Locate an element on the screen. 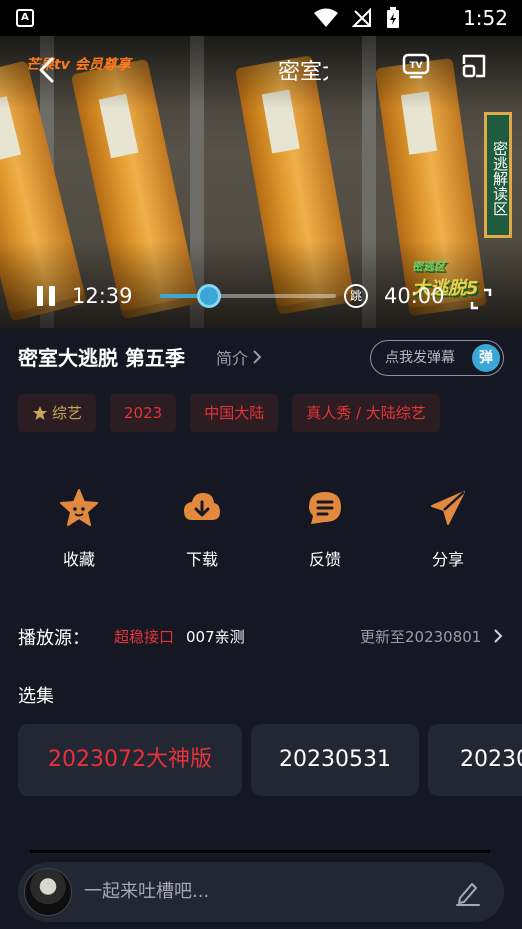 The height and width of the screenshot is (929, 522). danmaku-input-button: 点我发弹幕 弹 is located at coordinates (437, 358).